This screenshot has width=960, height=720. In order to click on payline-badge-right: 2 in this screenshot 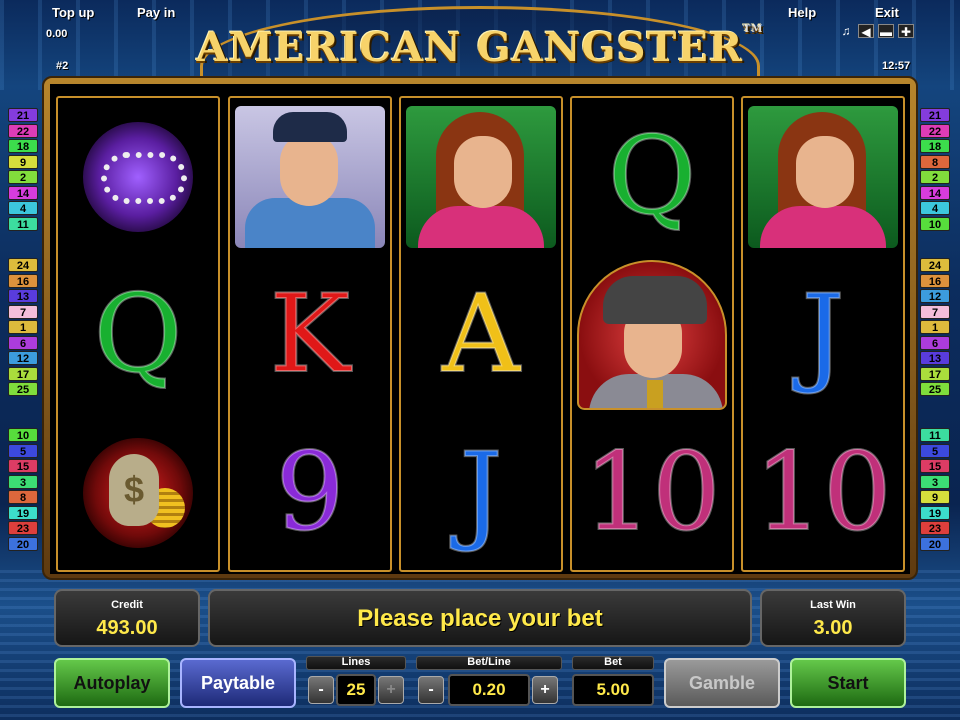, I will do `click(935, 177)`.